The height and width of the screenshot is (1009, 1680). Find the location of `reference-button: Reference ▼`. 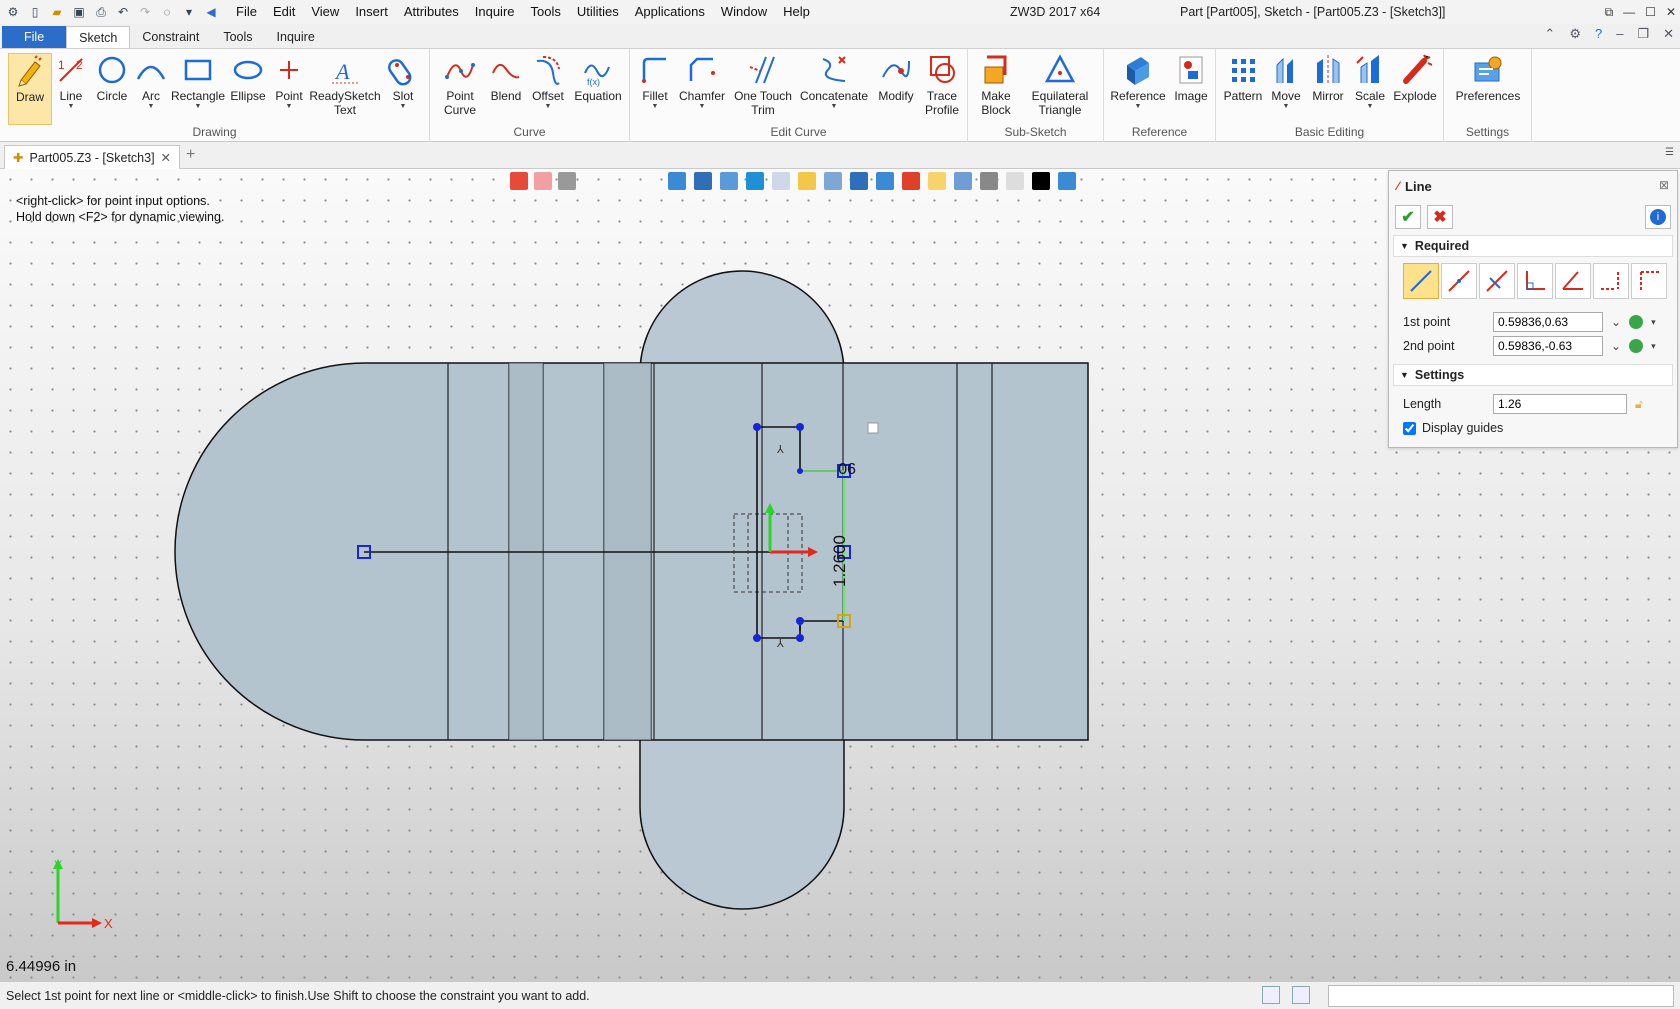

reference-button: Reference ▼ is located at coordinates (1138, 82).